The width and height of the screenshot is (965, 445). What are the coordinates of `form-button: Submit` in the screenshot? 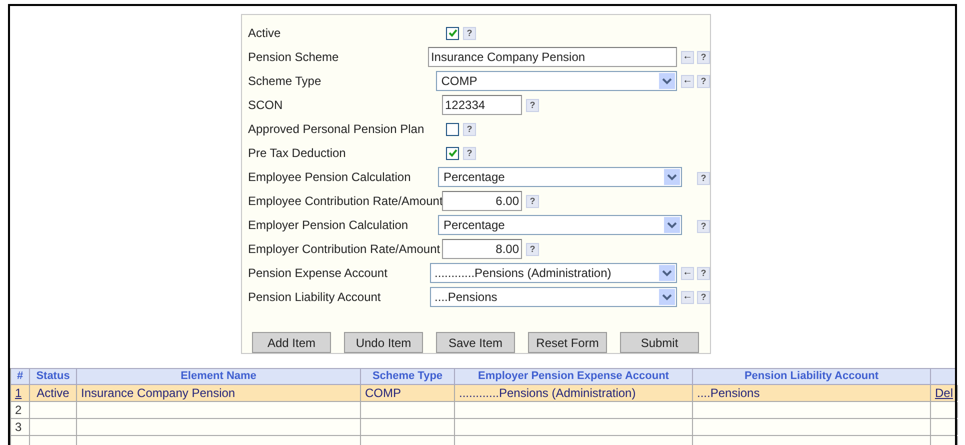 It's located at (659, 342).